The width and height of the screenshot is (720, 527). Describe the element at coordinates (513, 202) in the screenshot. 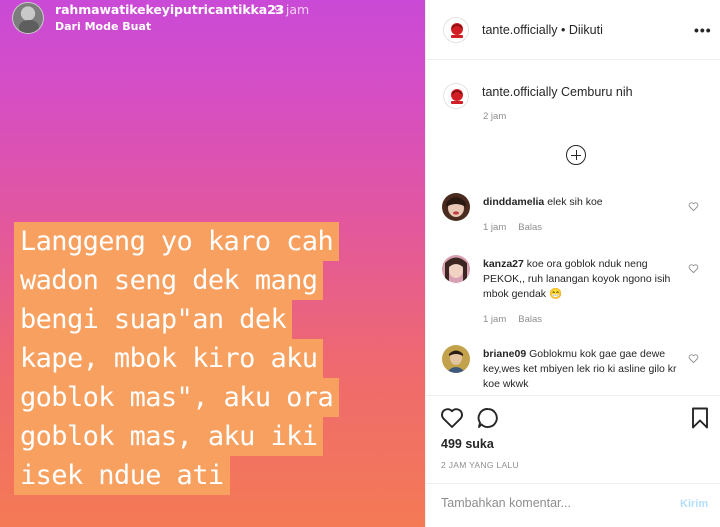

I see `comment-username: dinddamelia` at that location.